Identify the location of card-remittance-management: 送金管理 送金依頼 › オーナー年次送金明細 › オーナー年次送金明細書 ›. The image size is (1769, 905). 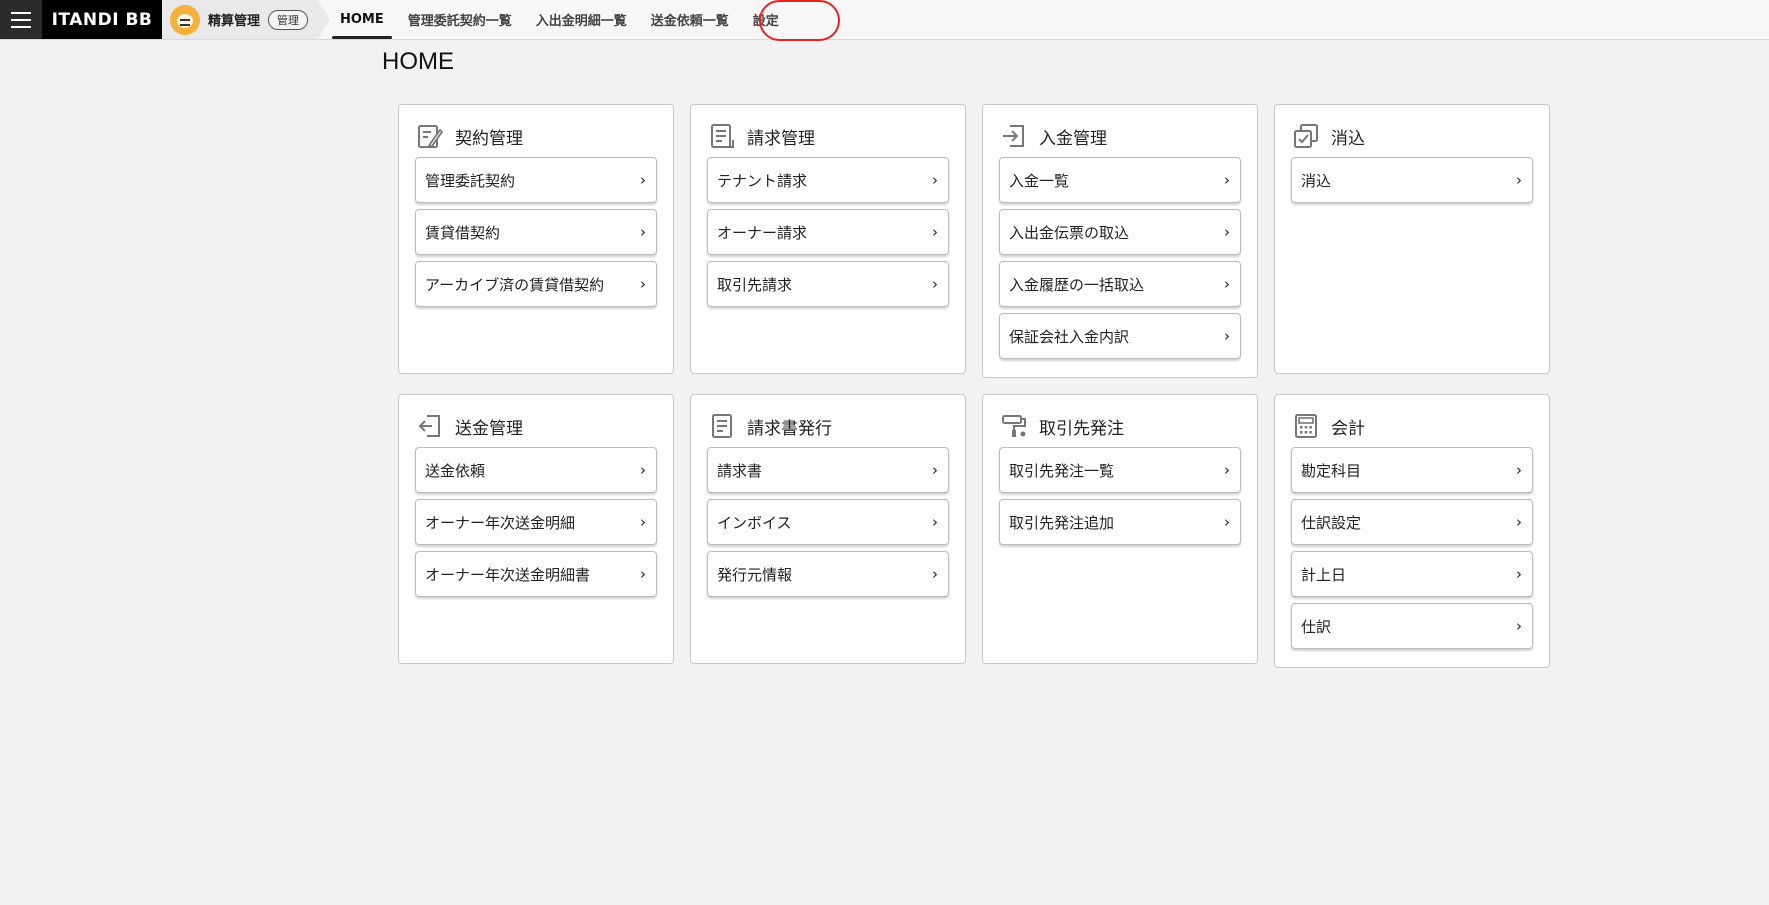
(536, 529).